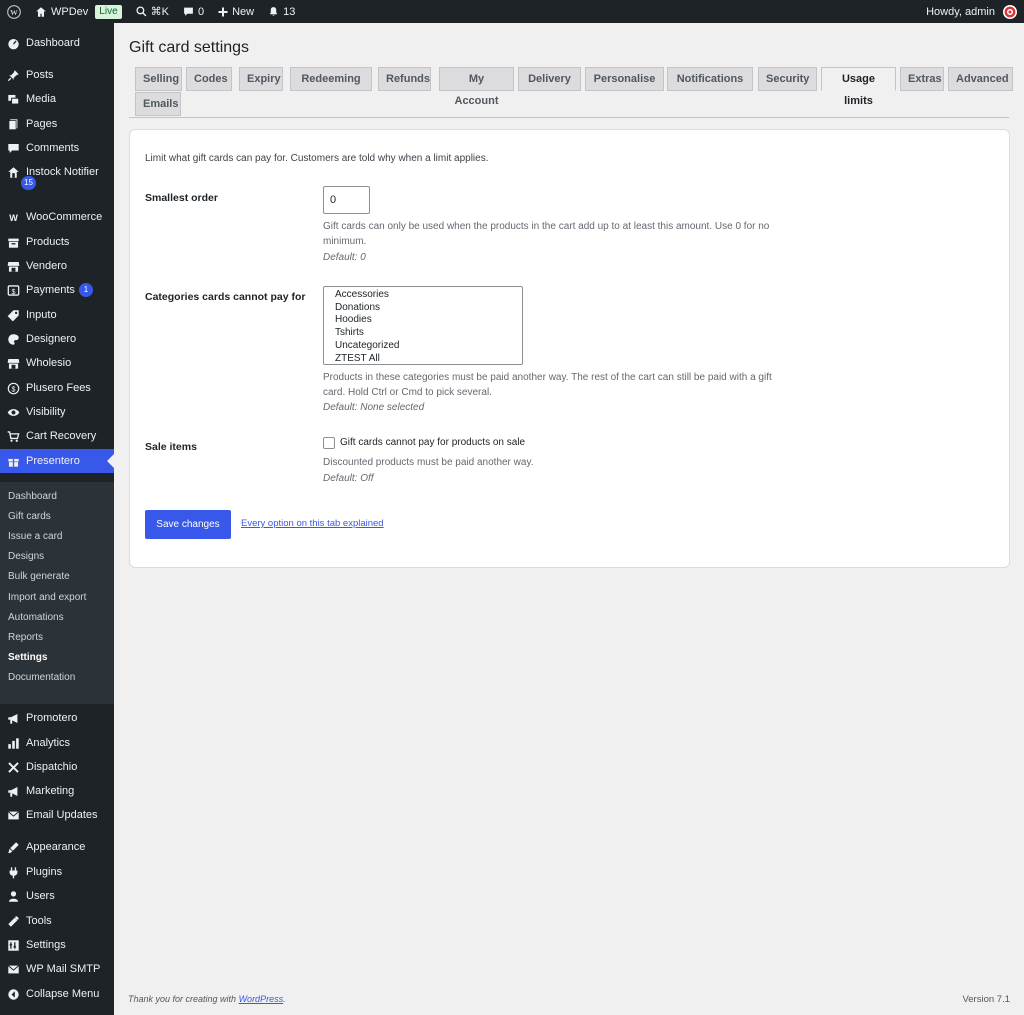 This screenshot has width=1024, height=1015. What do you see at coordinates (193, 11) in the screenshot?
I see `comments-button: 0` at bounding box center [193, 11].